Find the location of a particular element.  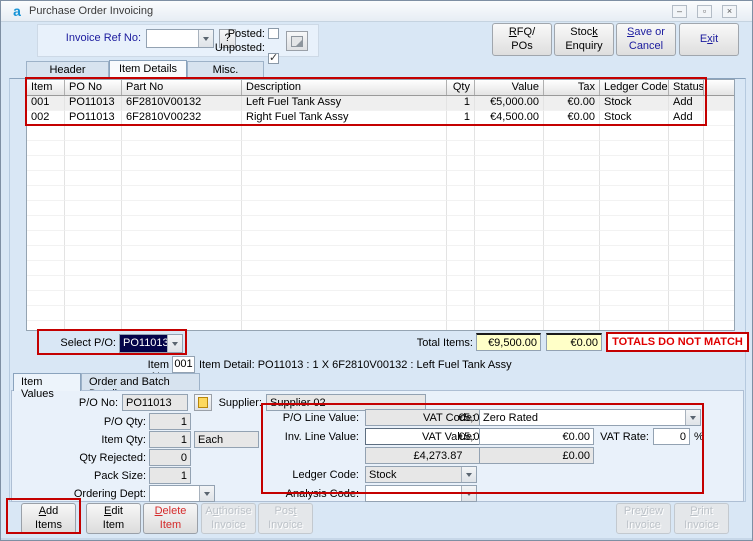

close-icon: × is located at coordinates (729, 11).